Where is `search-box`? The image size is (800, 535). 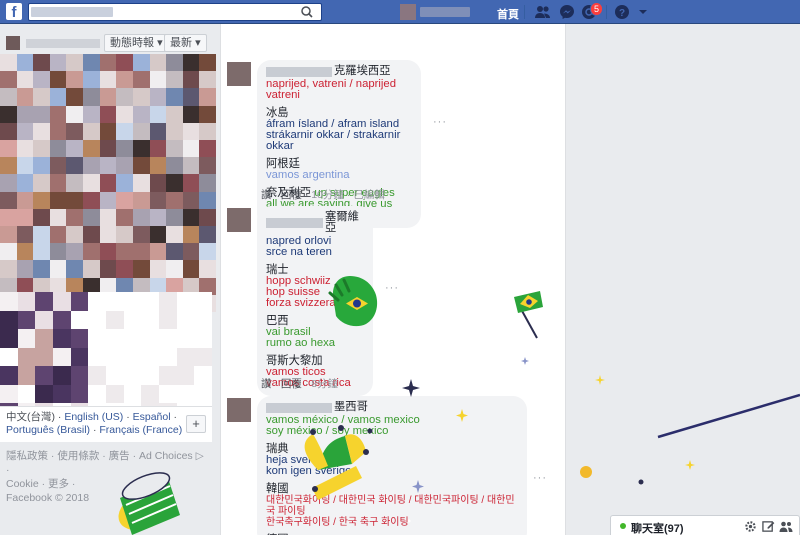 search-box is located at coordinates (175, 12).